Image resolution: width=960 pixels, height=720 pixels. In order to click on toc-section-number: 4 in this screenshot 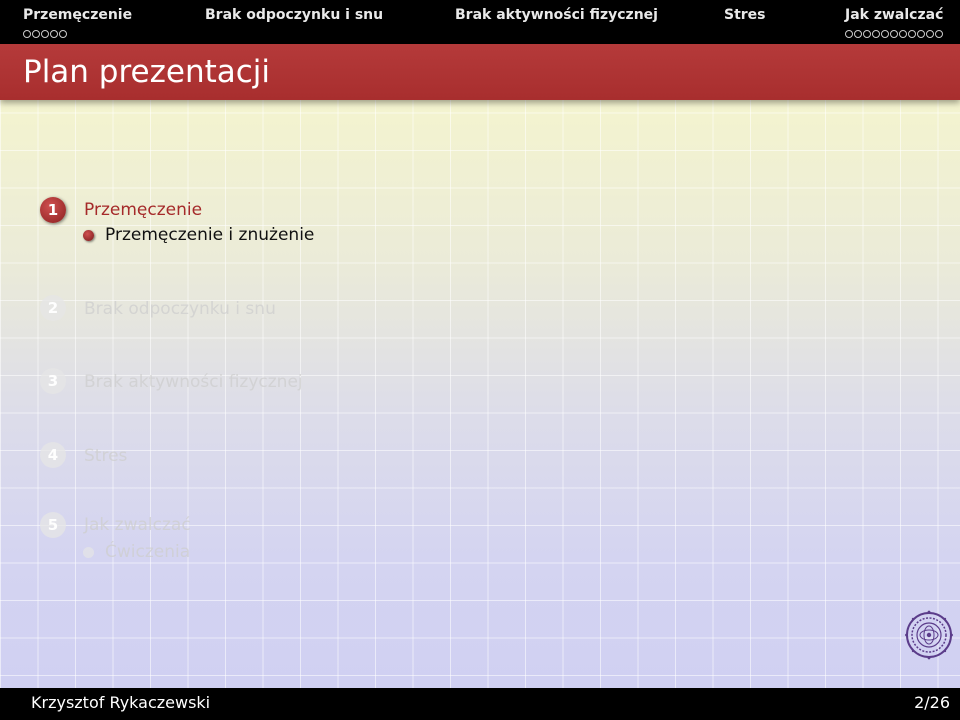, I will do `click(53, 455)`.